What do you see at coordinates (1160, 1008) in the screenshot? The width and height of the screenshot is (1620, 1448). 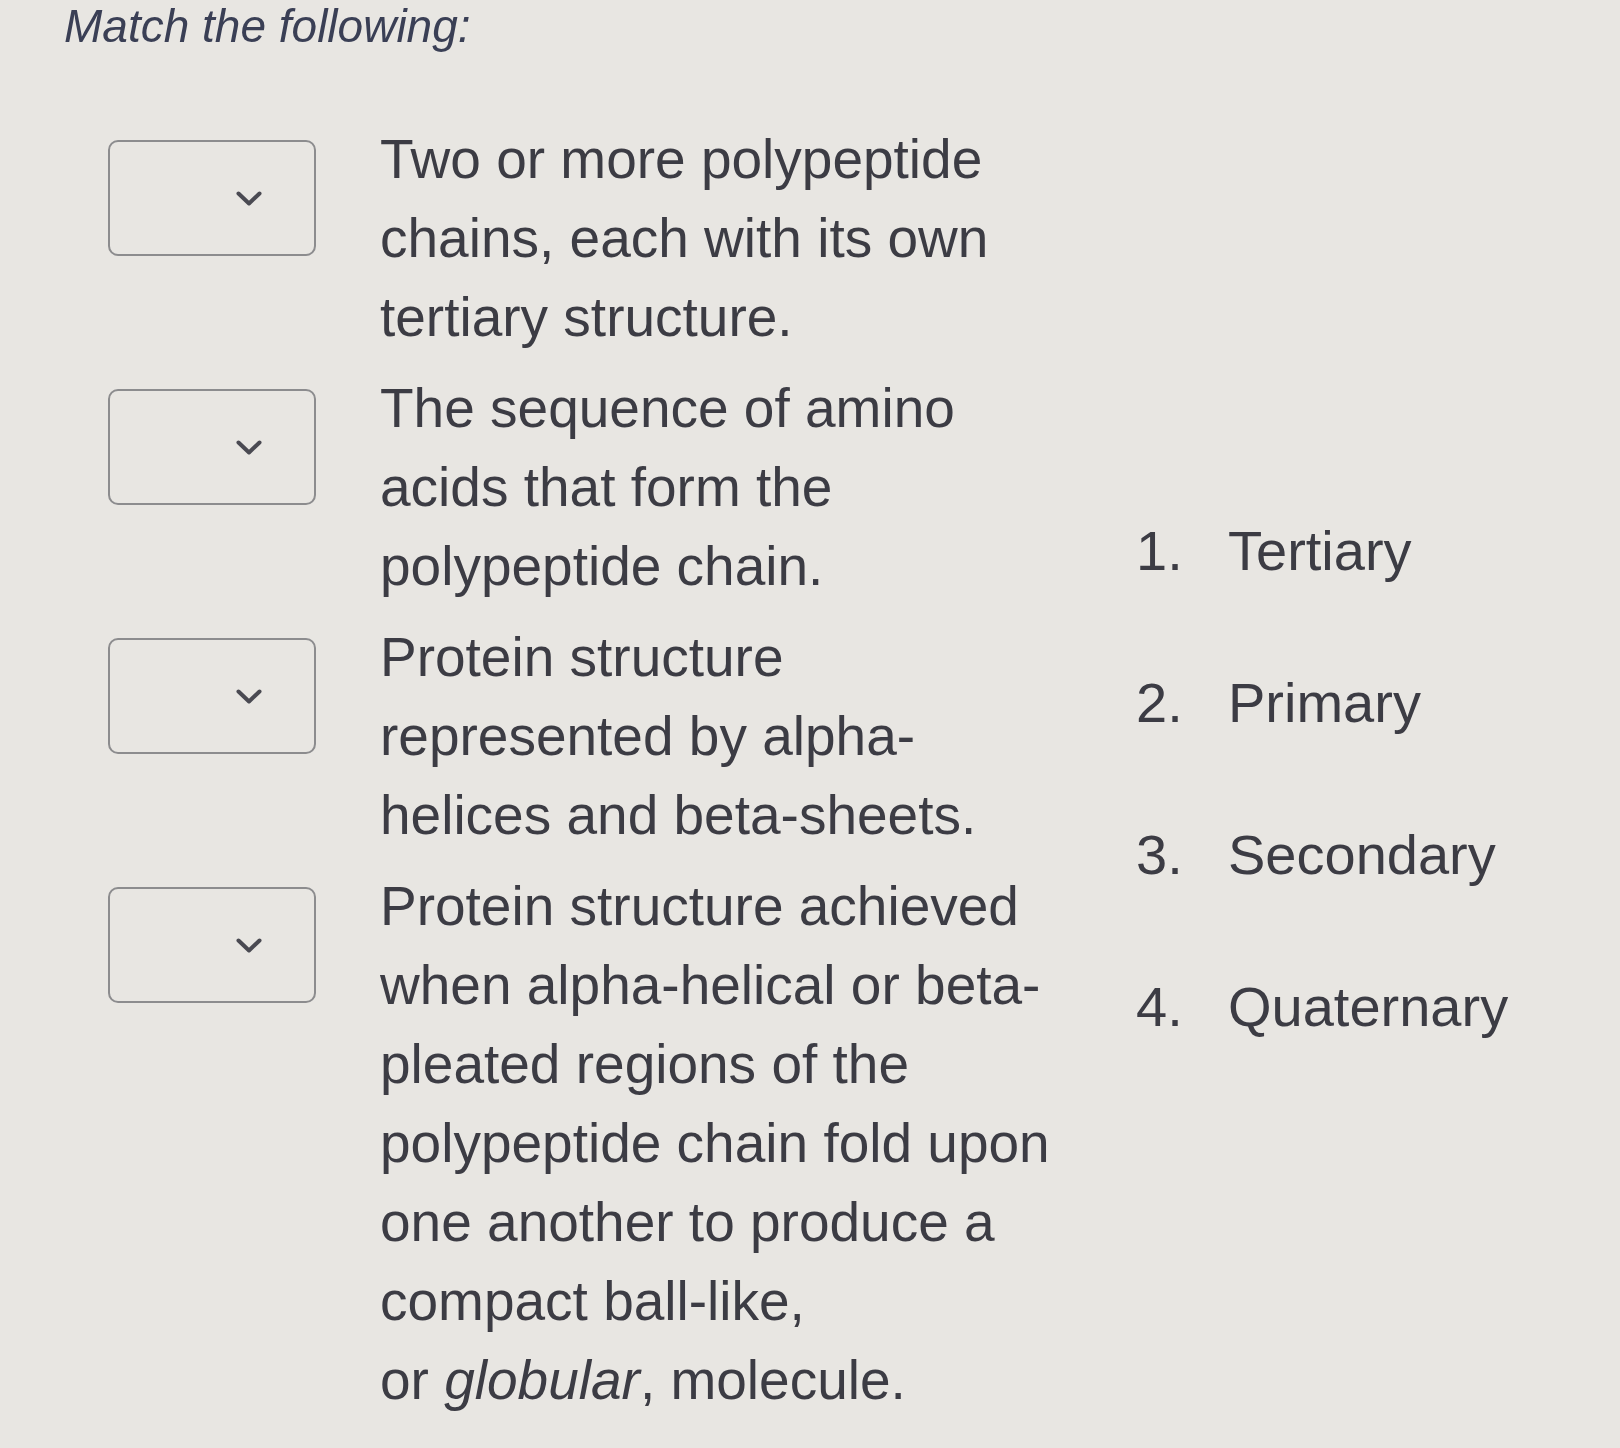 I see `option-number: 4.` at bounding box center [1160, 1008].